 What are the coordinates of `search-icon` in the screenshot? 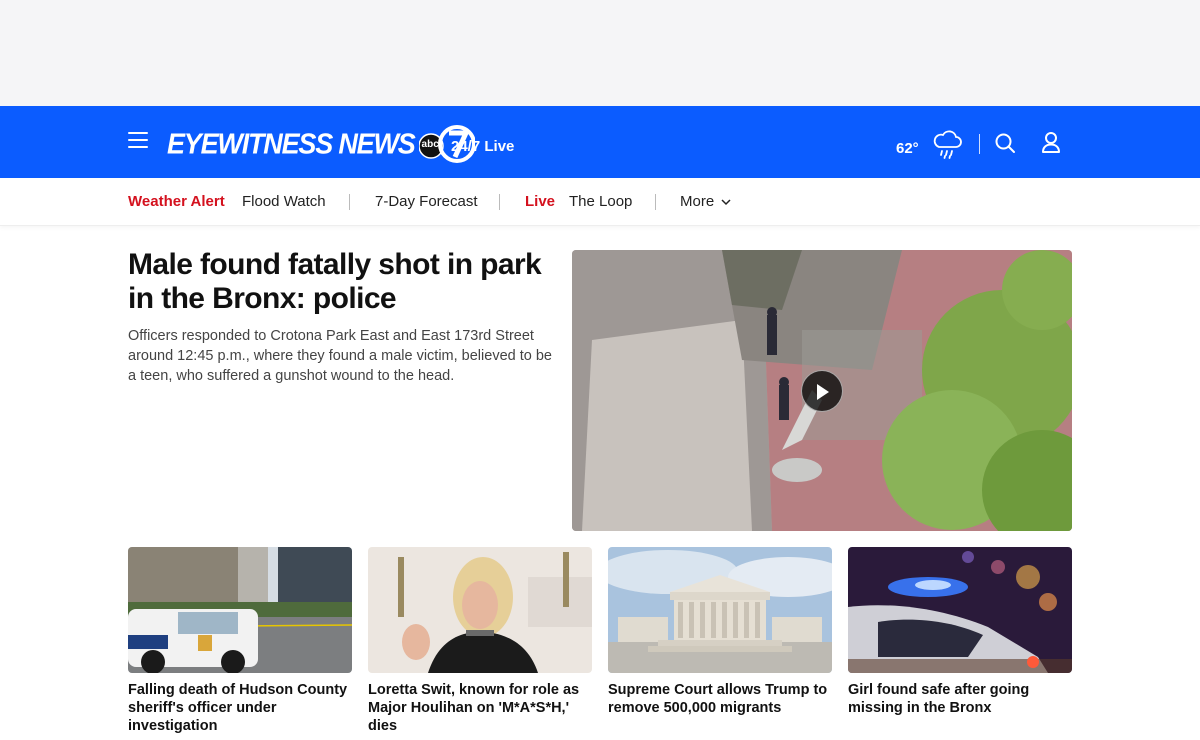 It's located at (1005, 143).